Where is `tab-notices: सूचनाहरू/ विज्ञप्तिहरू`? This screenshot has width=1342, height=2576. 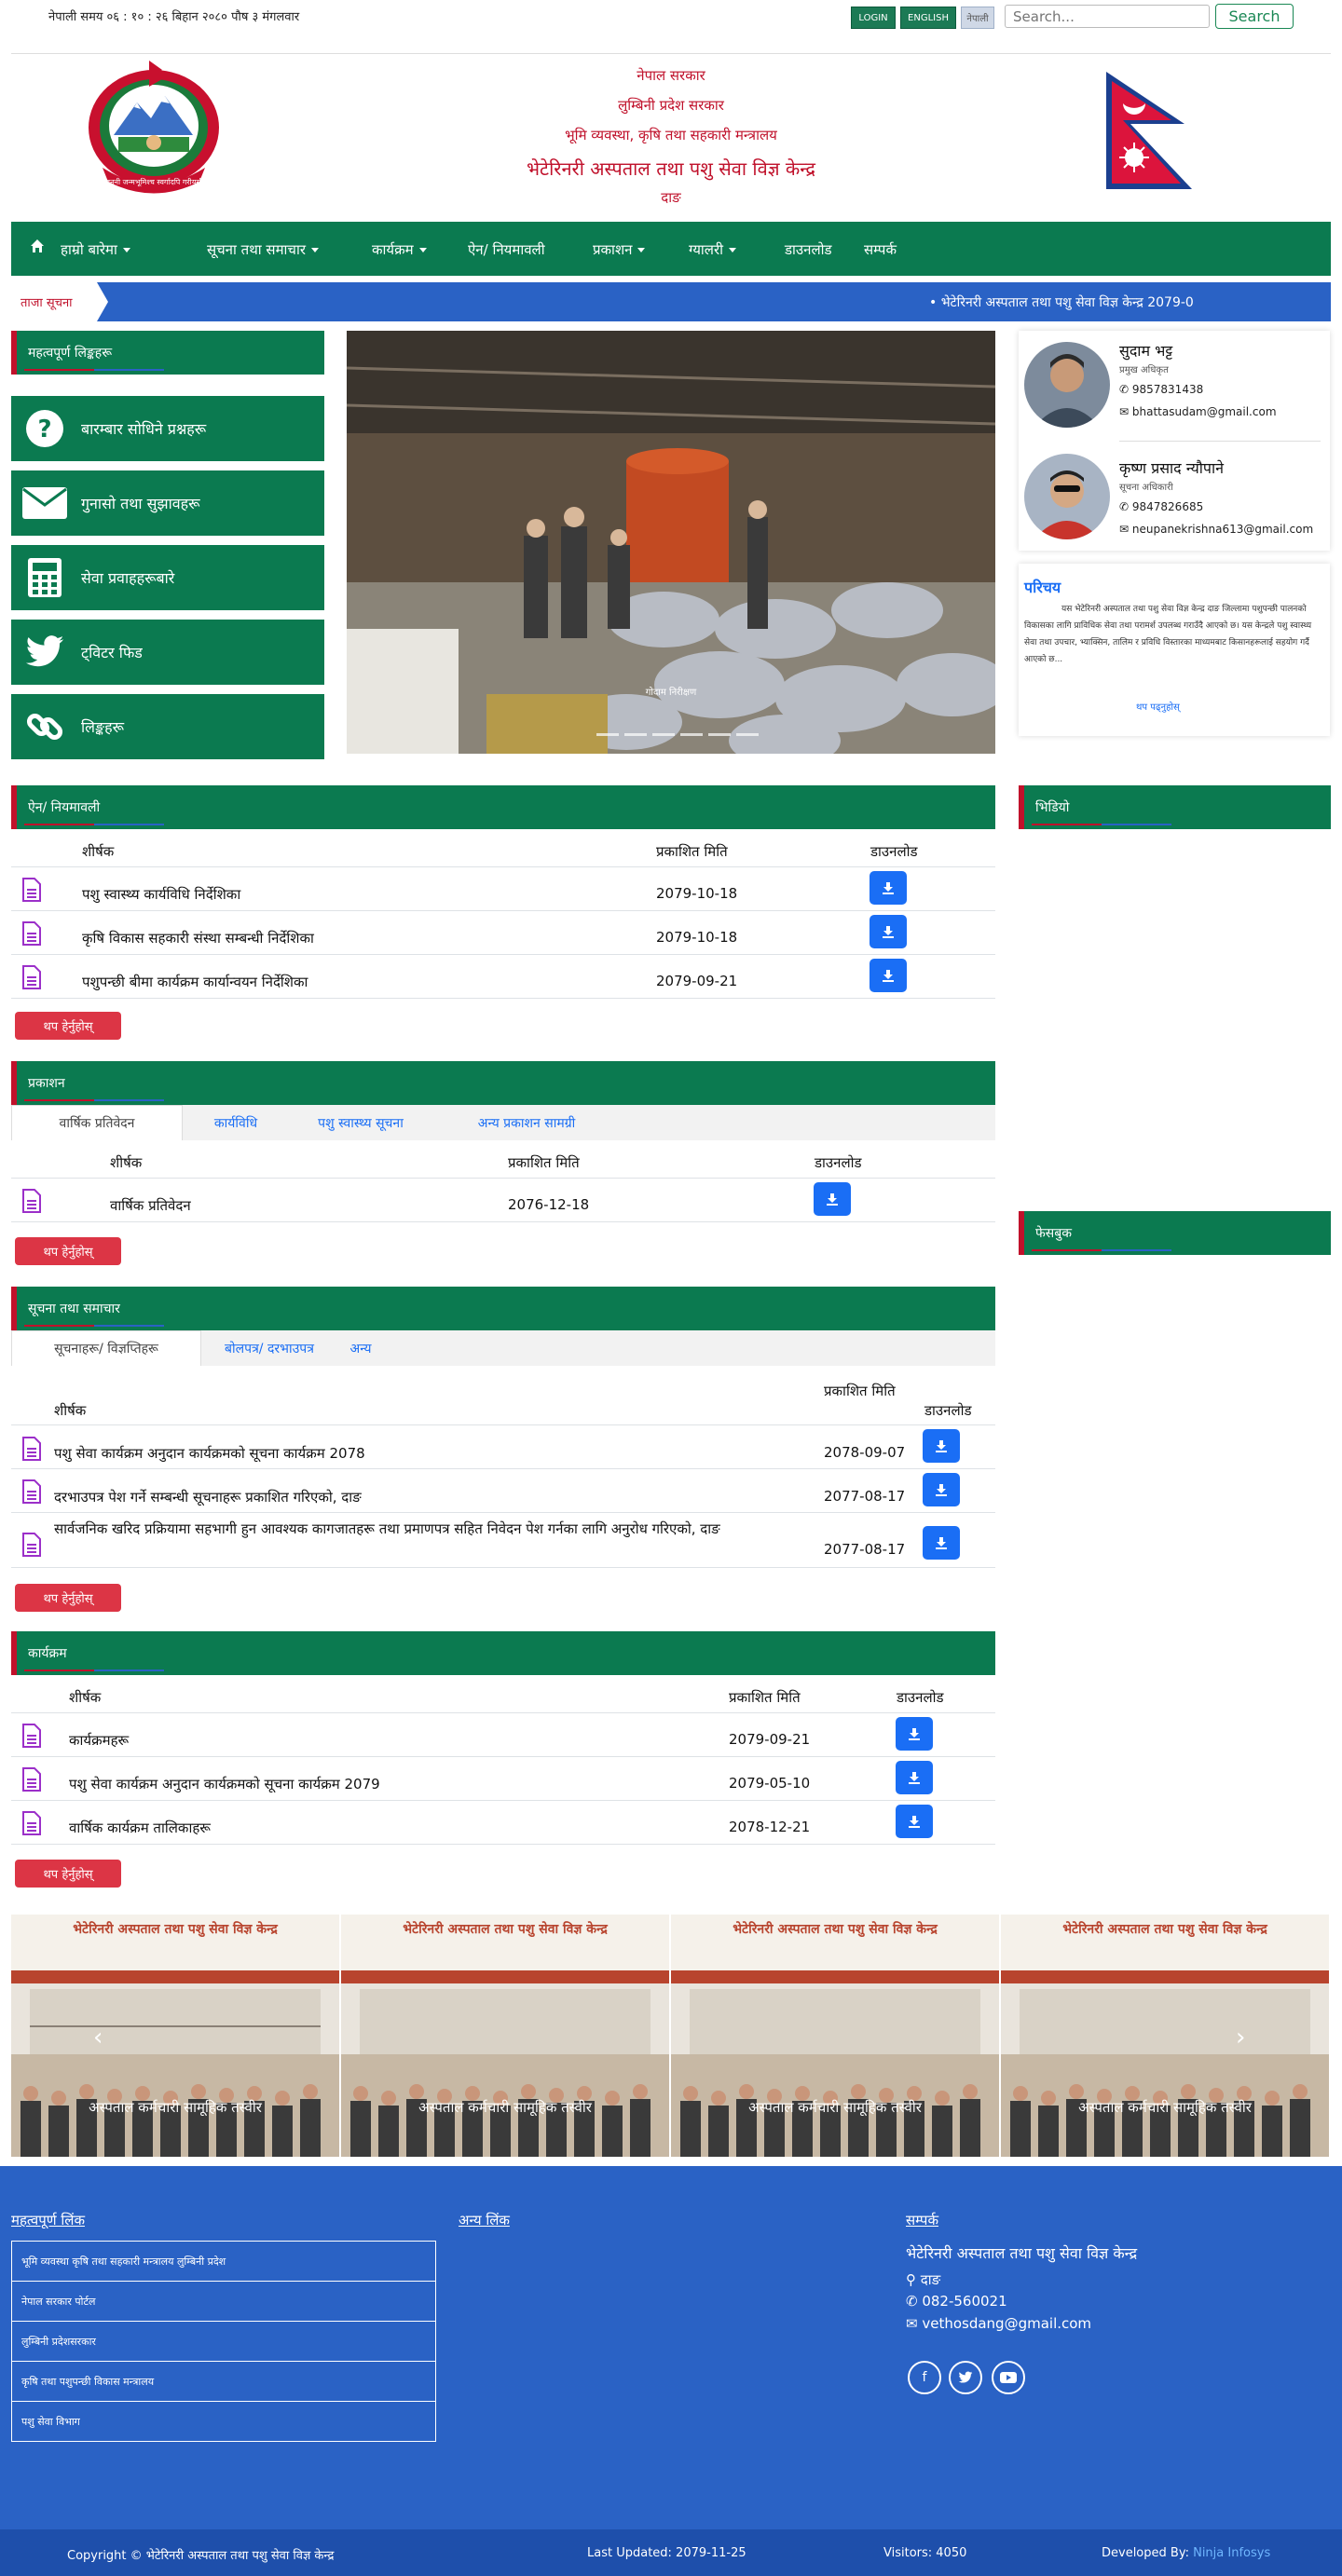 tab-notices: सूचनाहरू/ विज्ञप्तिहरू is located at coordinates (106, 1348).